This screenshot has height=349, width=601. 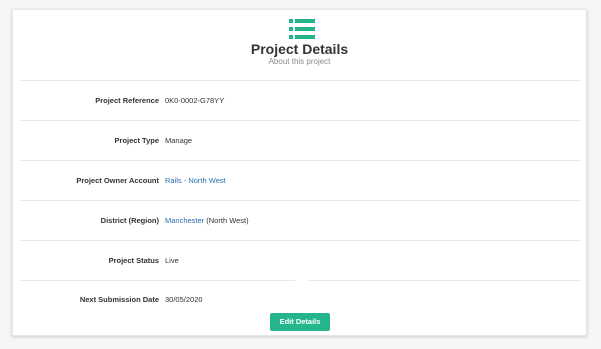 I want to click on detail-value: 30/05/2020, so click(x=184, y=299).